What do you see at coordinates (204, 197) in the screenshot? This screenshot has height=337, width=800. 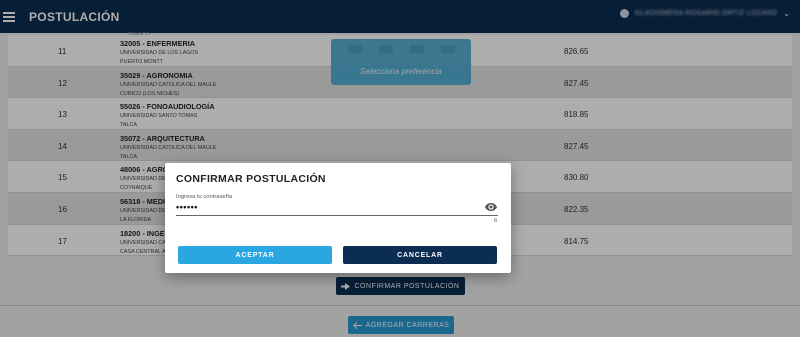 I see `password-label: Ingresa tu contraseña` at bounding box center [204, 197].